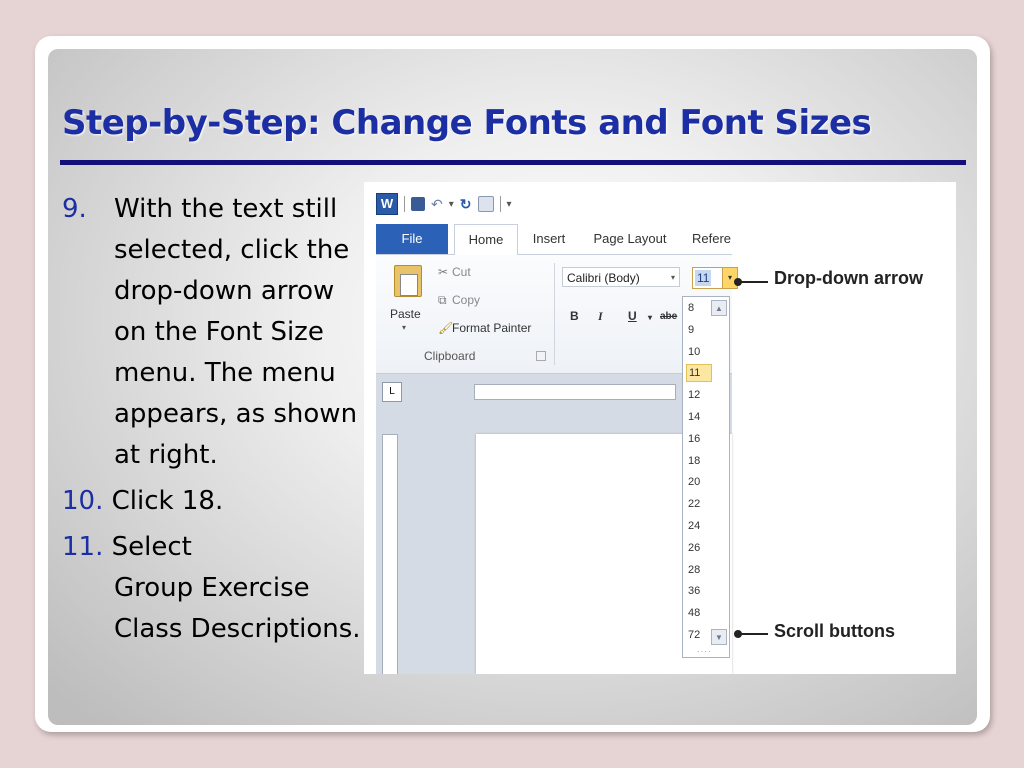 The width and height of the screenshot is (1024, 768). What do you see at coordinates (719, 637) in the screenshot?
I see `scroll-down-icon: ▼` at bounding box center [719, 637].